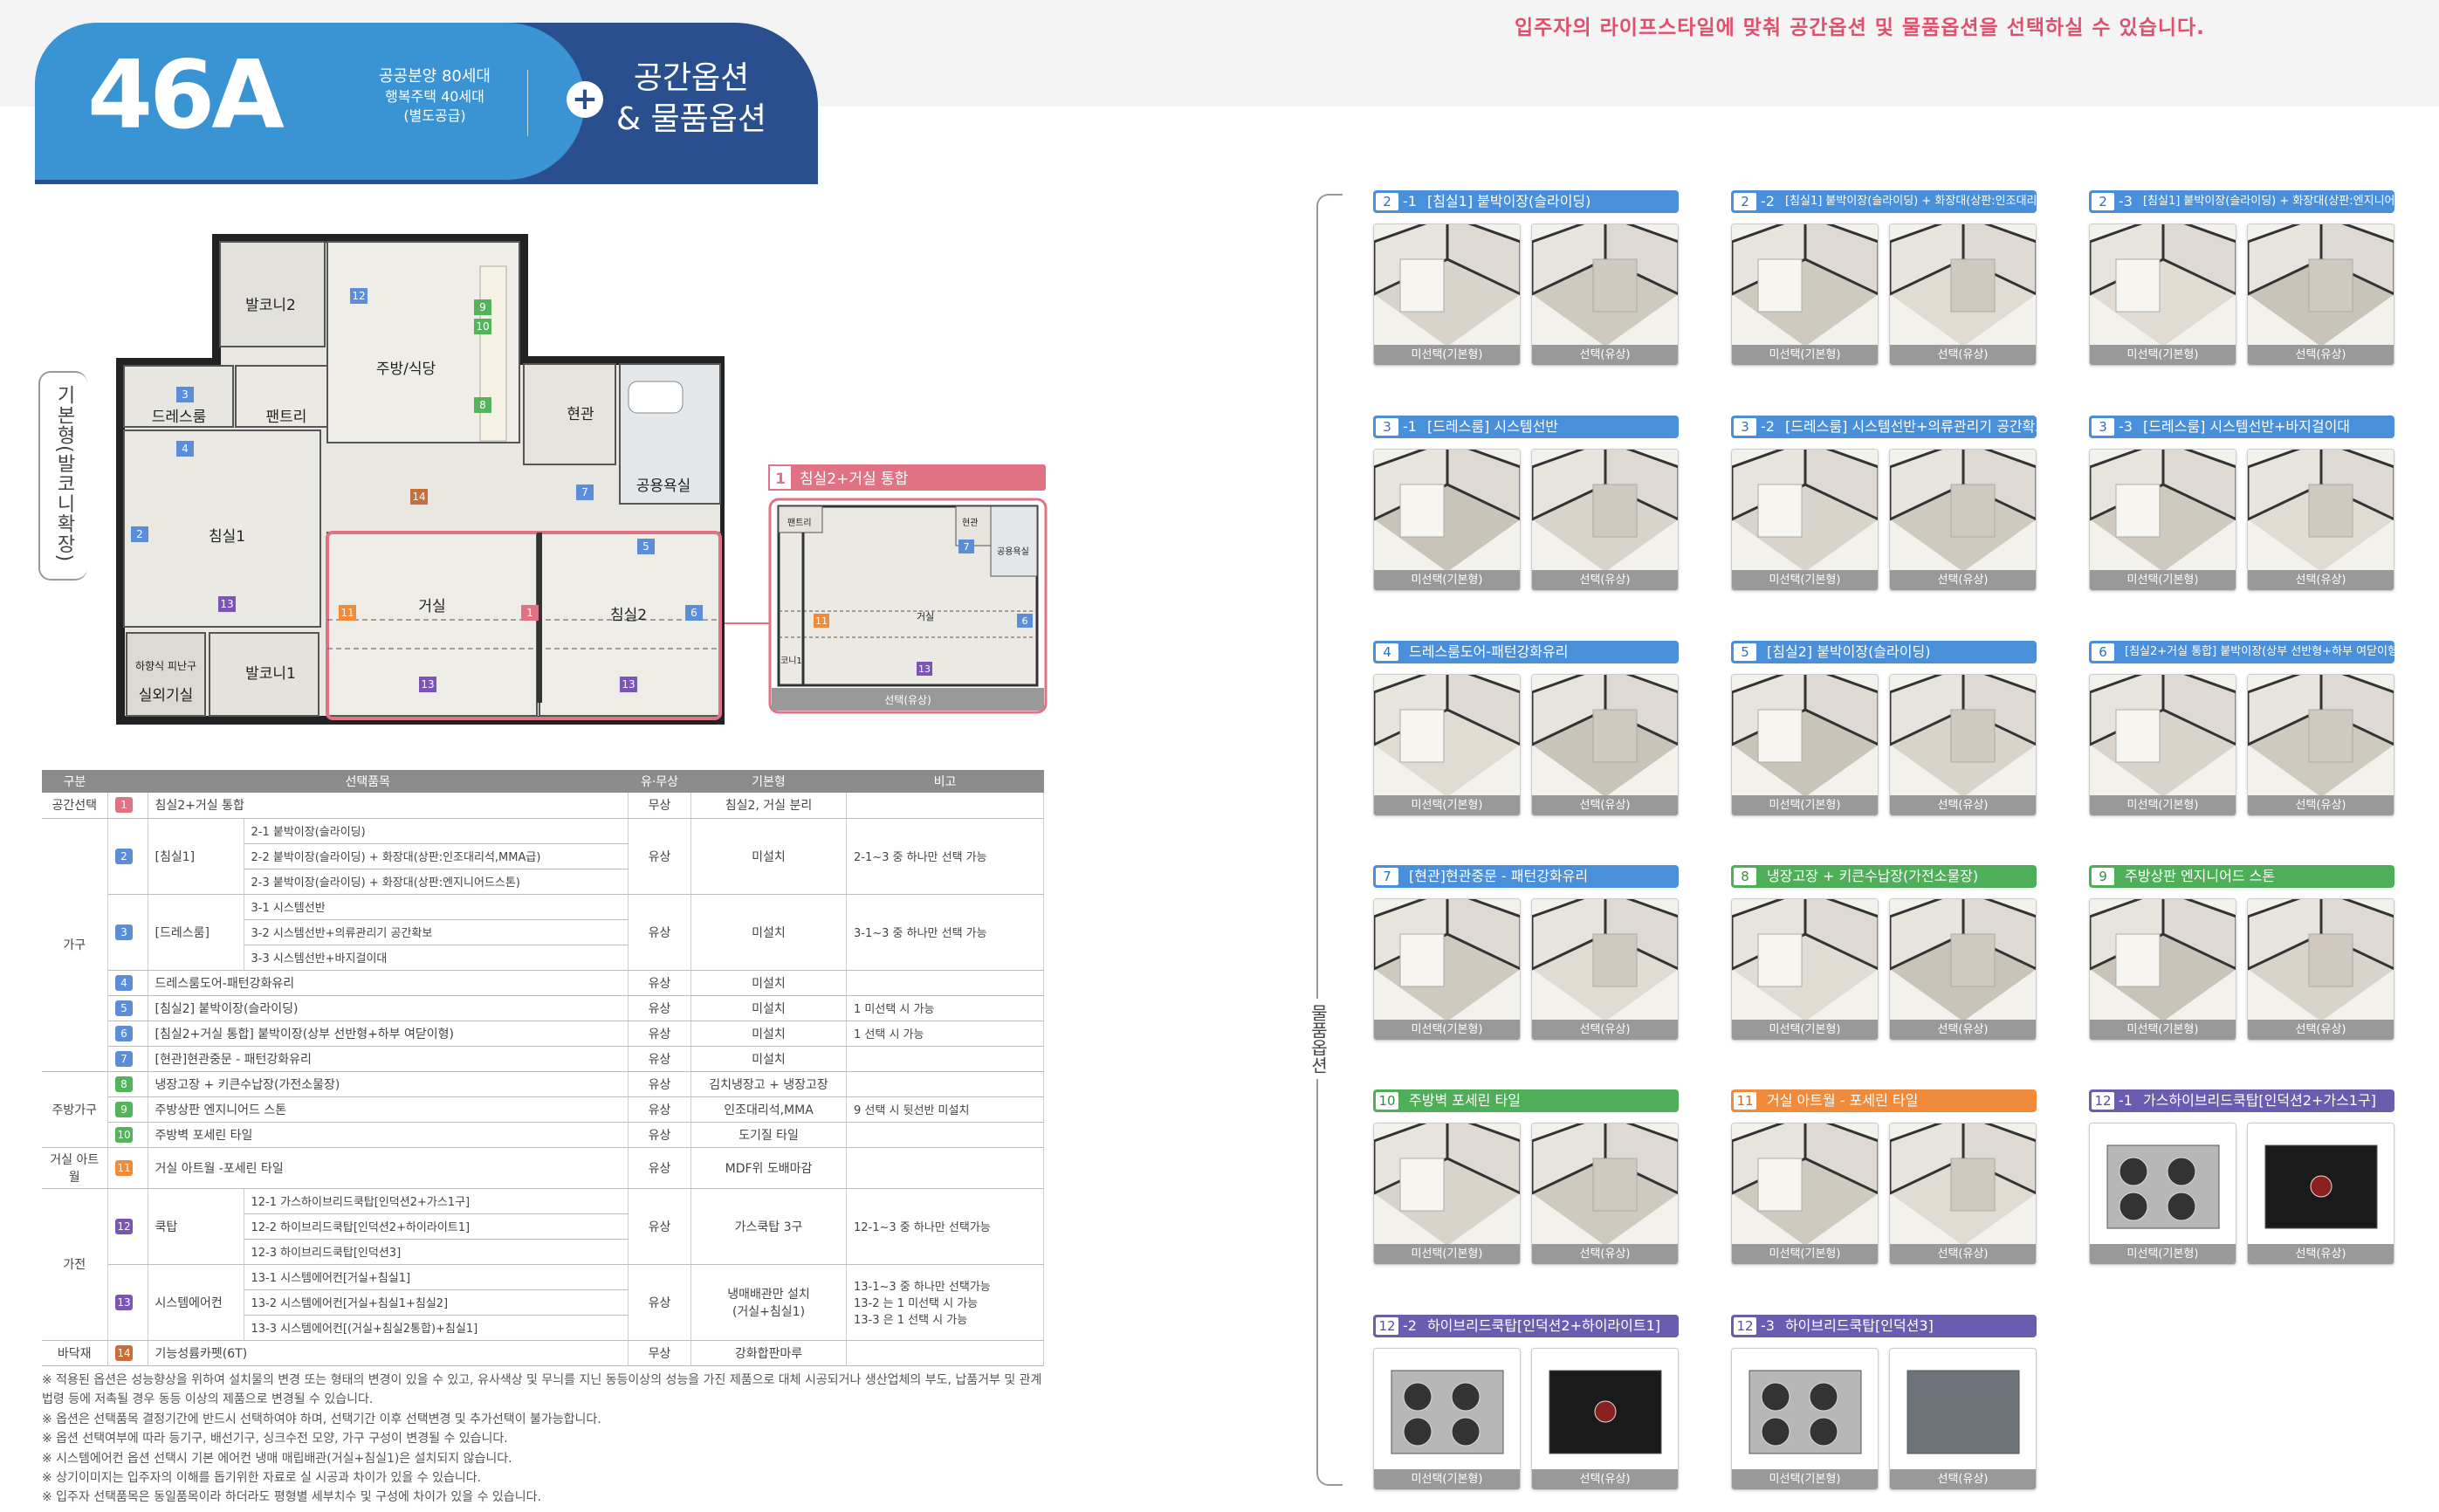  Describe the element at coordinates (482, 307) in the screenshot. I see `svg-text: 9` at that location.